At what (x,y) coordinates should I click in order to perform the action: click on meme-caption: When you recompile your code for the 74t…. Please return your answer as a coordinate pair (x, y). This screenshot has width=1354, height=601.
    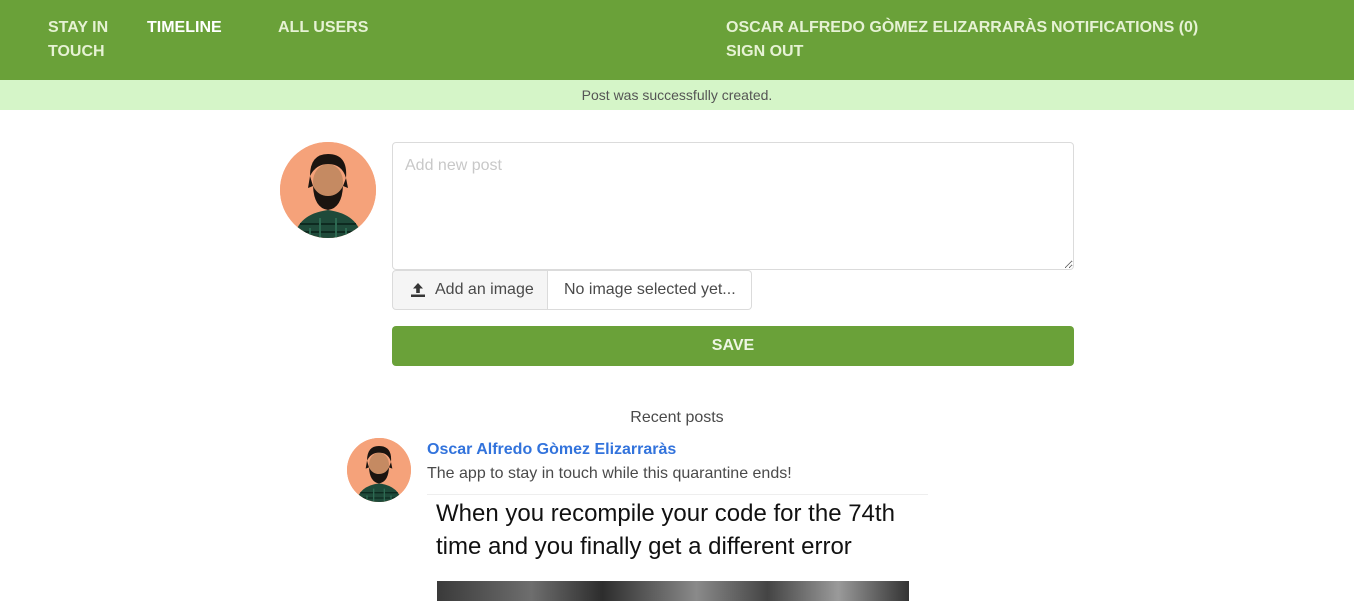
    Looking at the image, I should click on (665, 530).